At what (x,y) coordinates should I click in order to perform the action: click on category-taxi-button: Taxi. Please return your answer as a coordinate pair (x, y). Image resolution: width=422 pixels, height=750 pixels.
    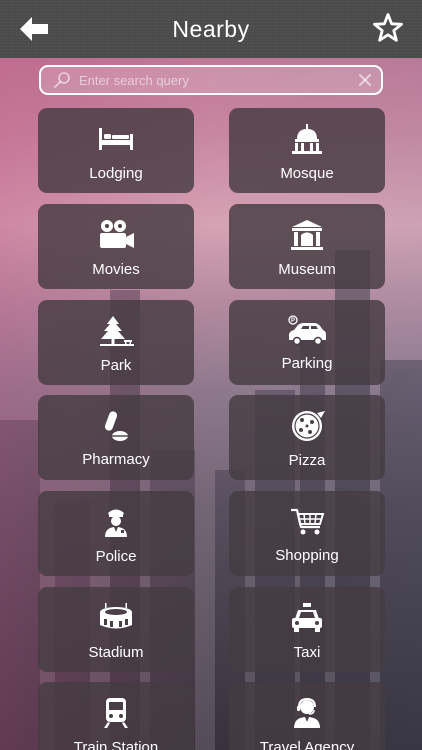
    Looking at the image, I should click on (307, 629).